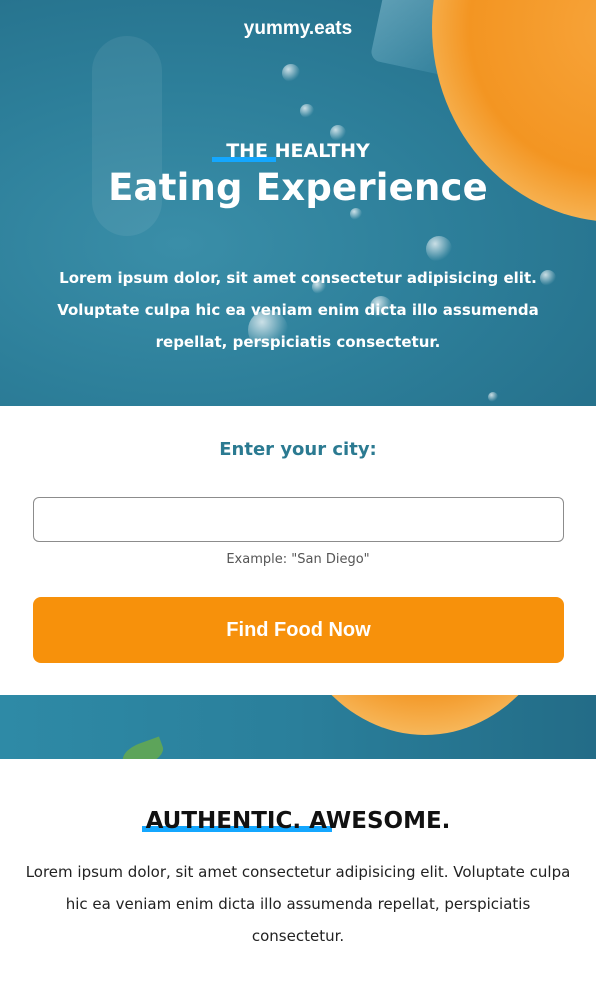 This screenshot has width=596, height=996. What do you see at coordinates (298, 449) in the screenshot?
I see `city-label: Enter your city:` at bounding box center [298, 449].